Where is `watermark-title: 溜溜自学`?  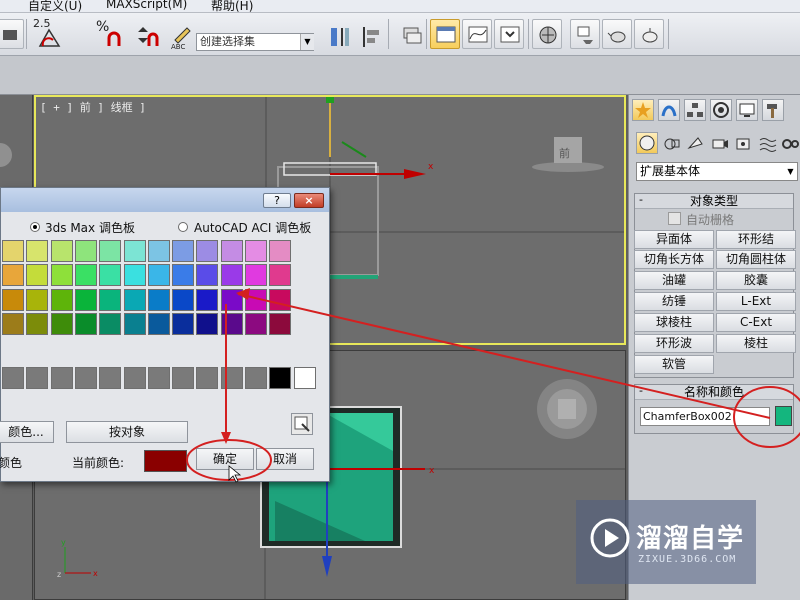 watermark-title: 溜溜自学 is located at coordinates (690, 539).